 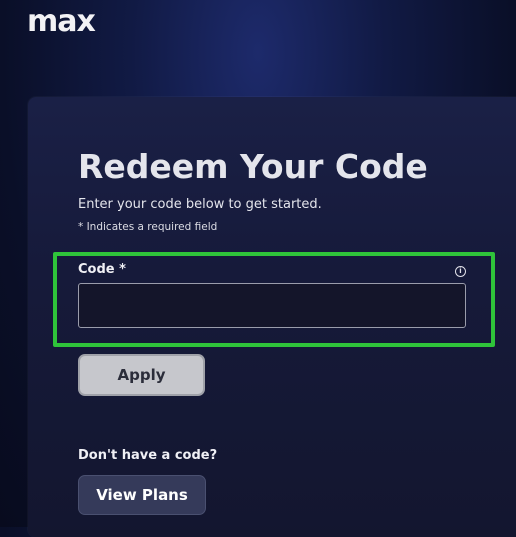 I want to click on apply-button: Apply, so click(x=141, y=375).